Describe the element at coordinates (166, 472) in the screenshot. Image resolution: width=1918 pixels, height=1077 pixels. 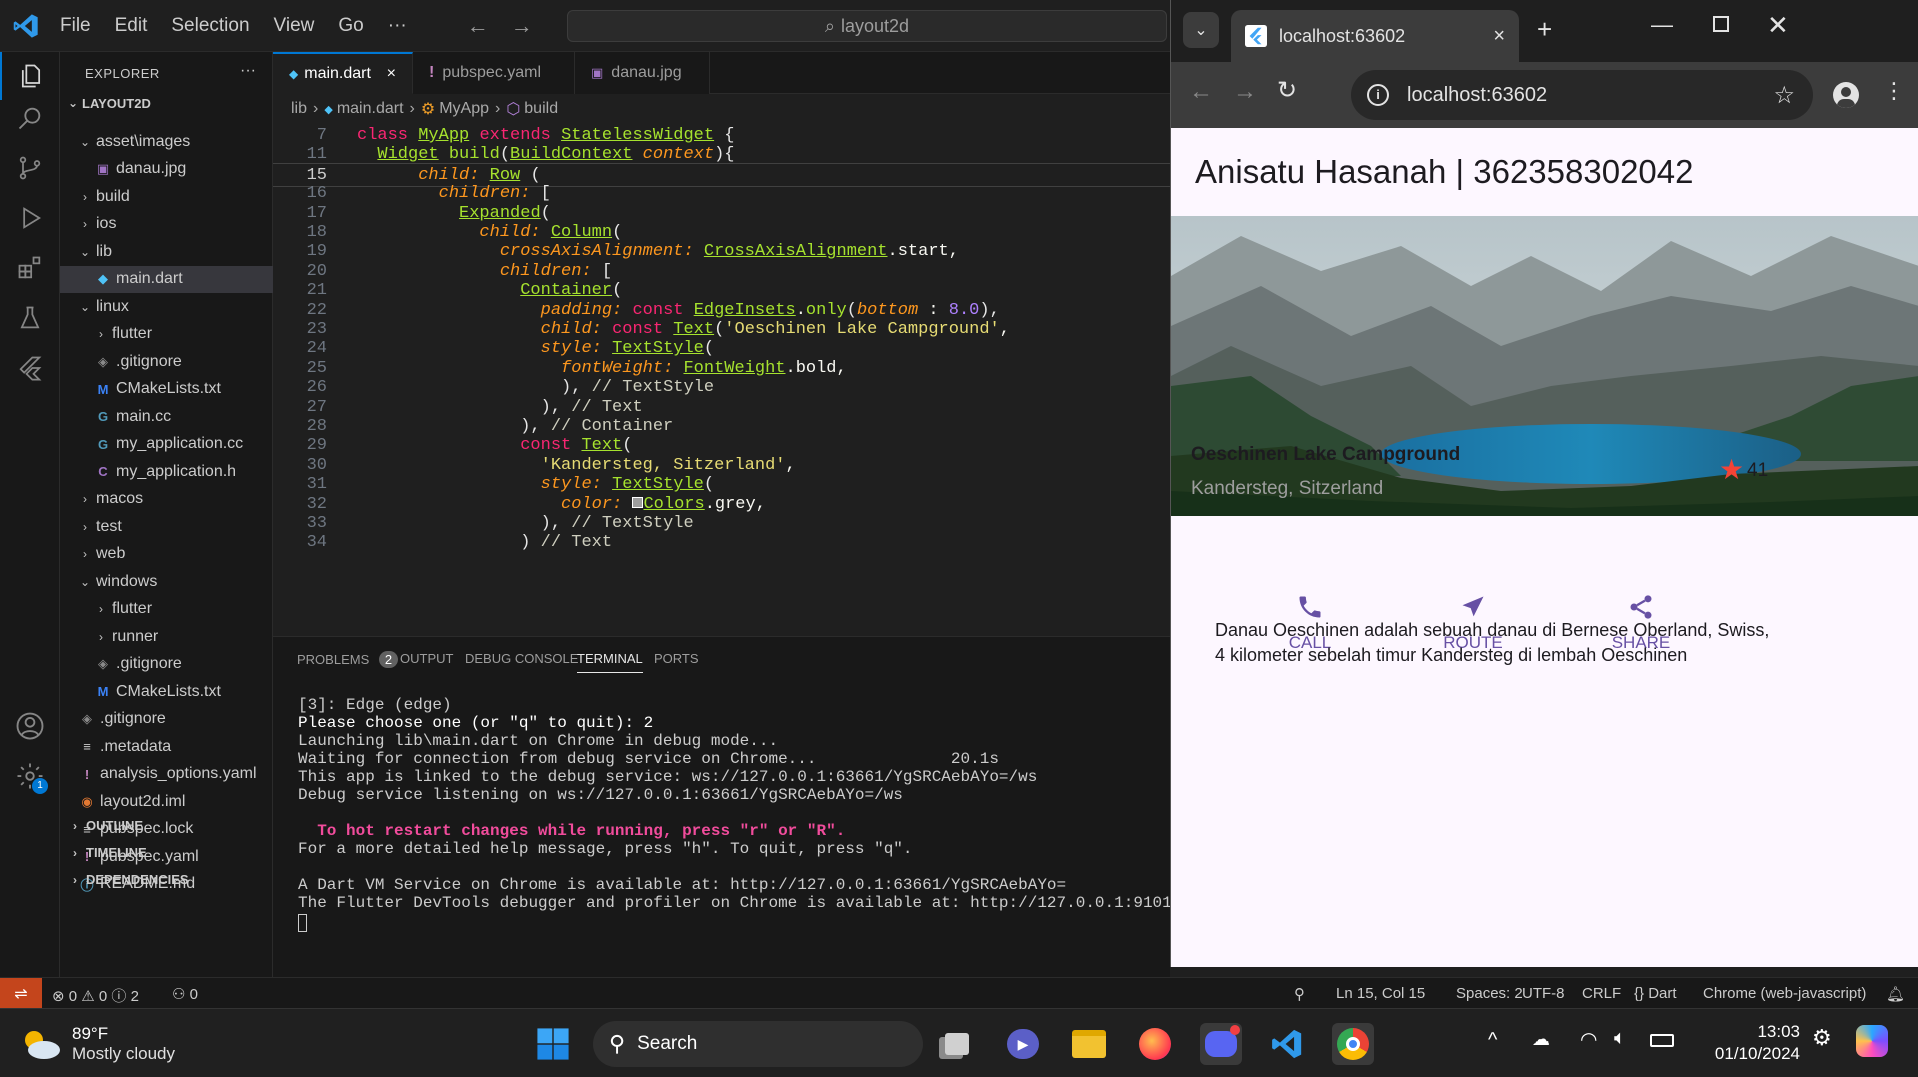
I see `file-tree-item: Cmy_application.h` at that location.